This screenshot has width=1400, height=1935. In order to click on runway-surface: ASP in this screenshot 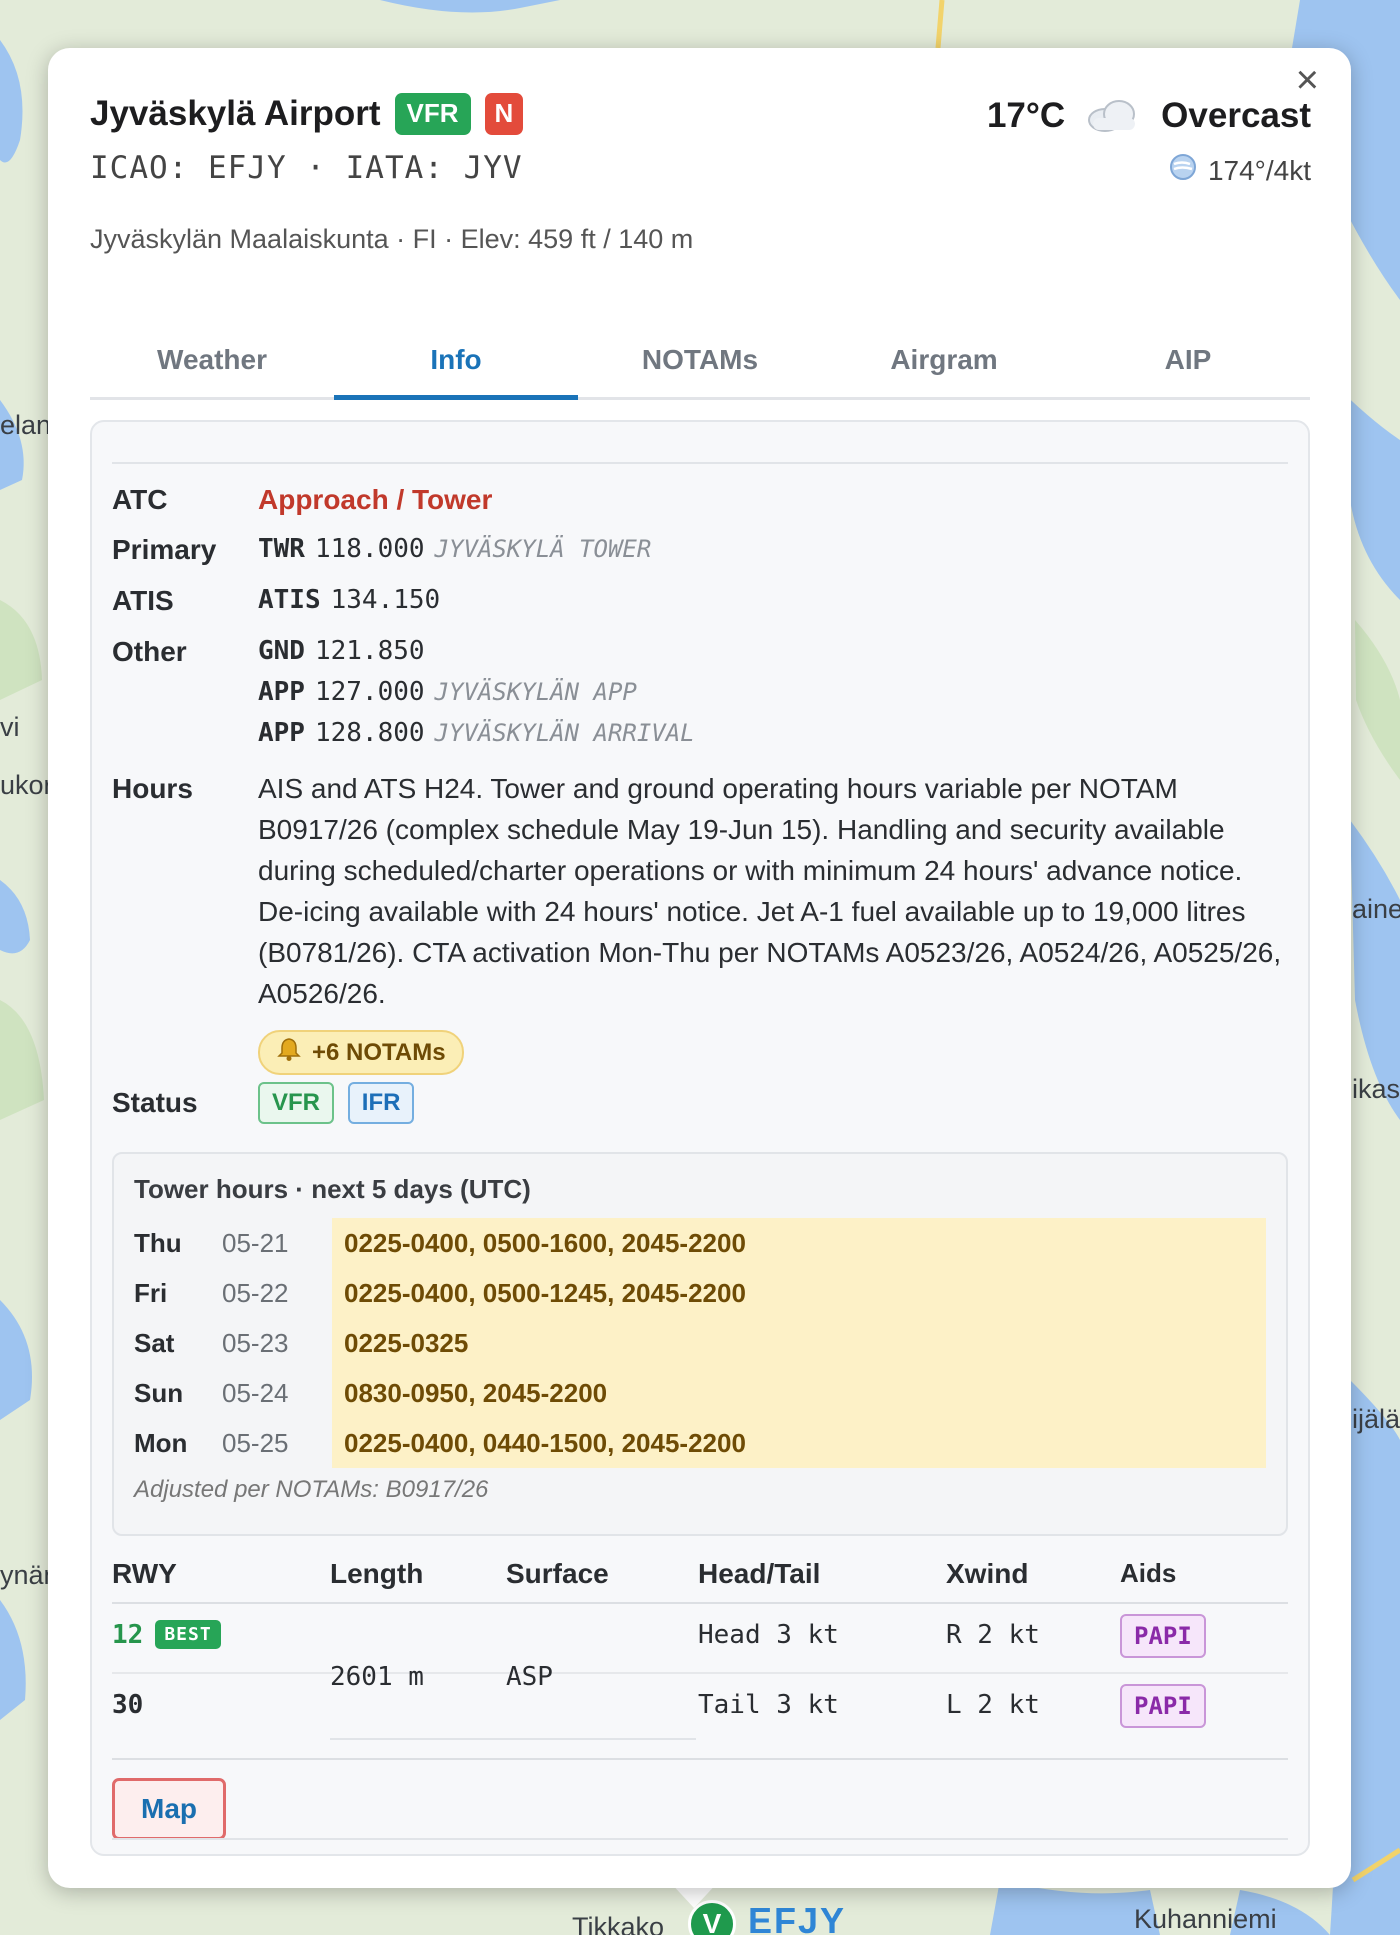, I will do `click(529, 1677)`.